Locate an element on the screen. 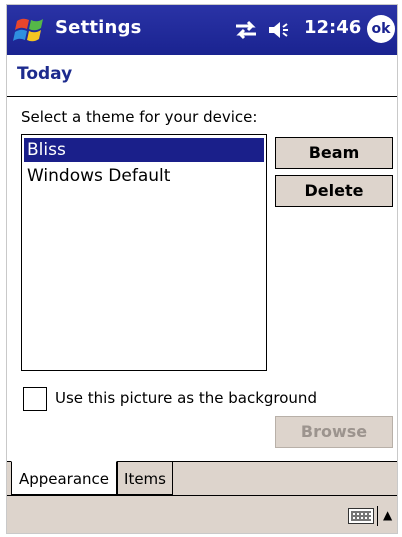 Image resolution: width=402 pixels, height=537 pixels. beam-button: Beam is located at coordinates (334, 153).